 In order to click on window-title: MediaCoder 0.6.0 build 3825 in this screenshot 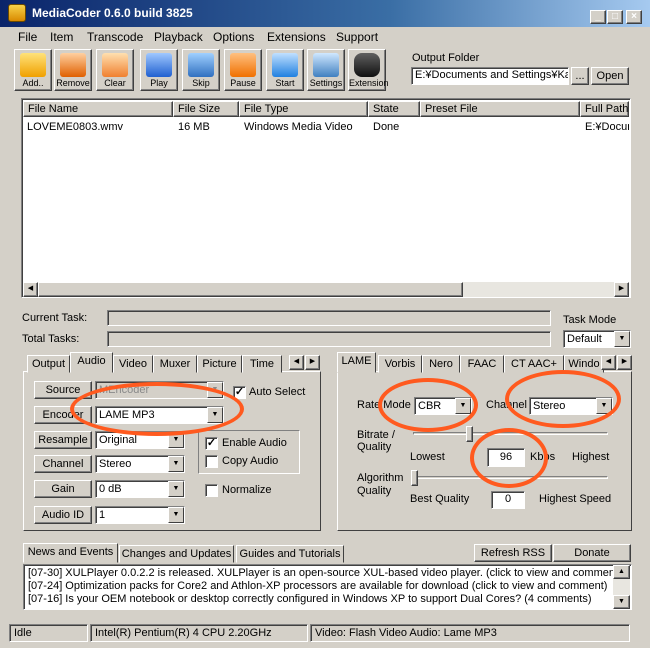, I will do `click(112, 13)`.